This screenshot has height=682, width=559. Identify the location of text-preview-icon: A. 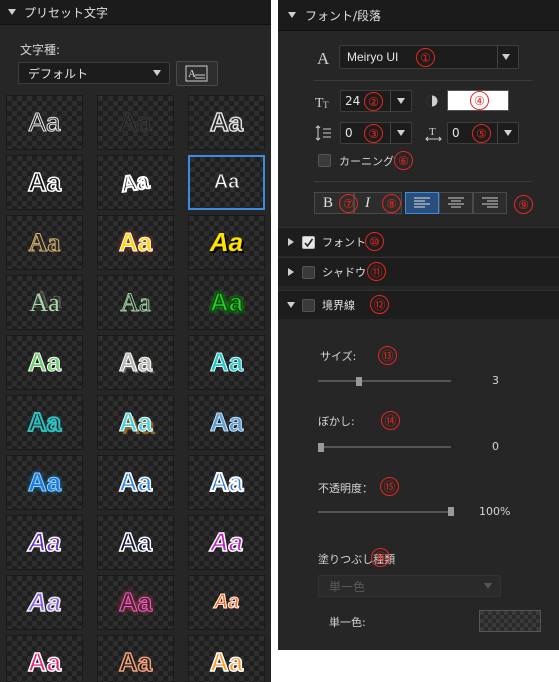
(196, 73).